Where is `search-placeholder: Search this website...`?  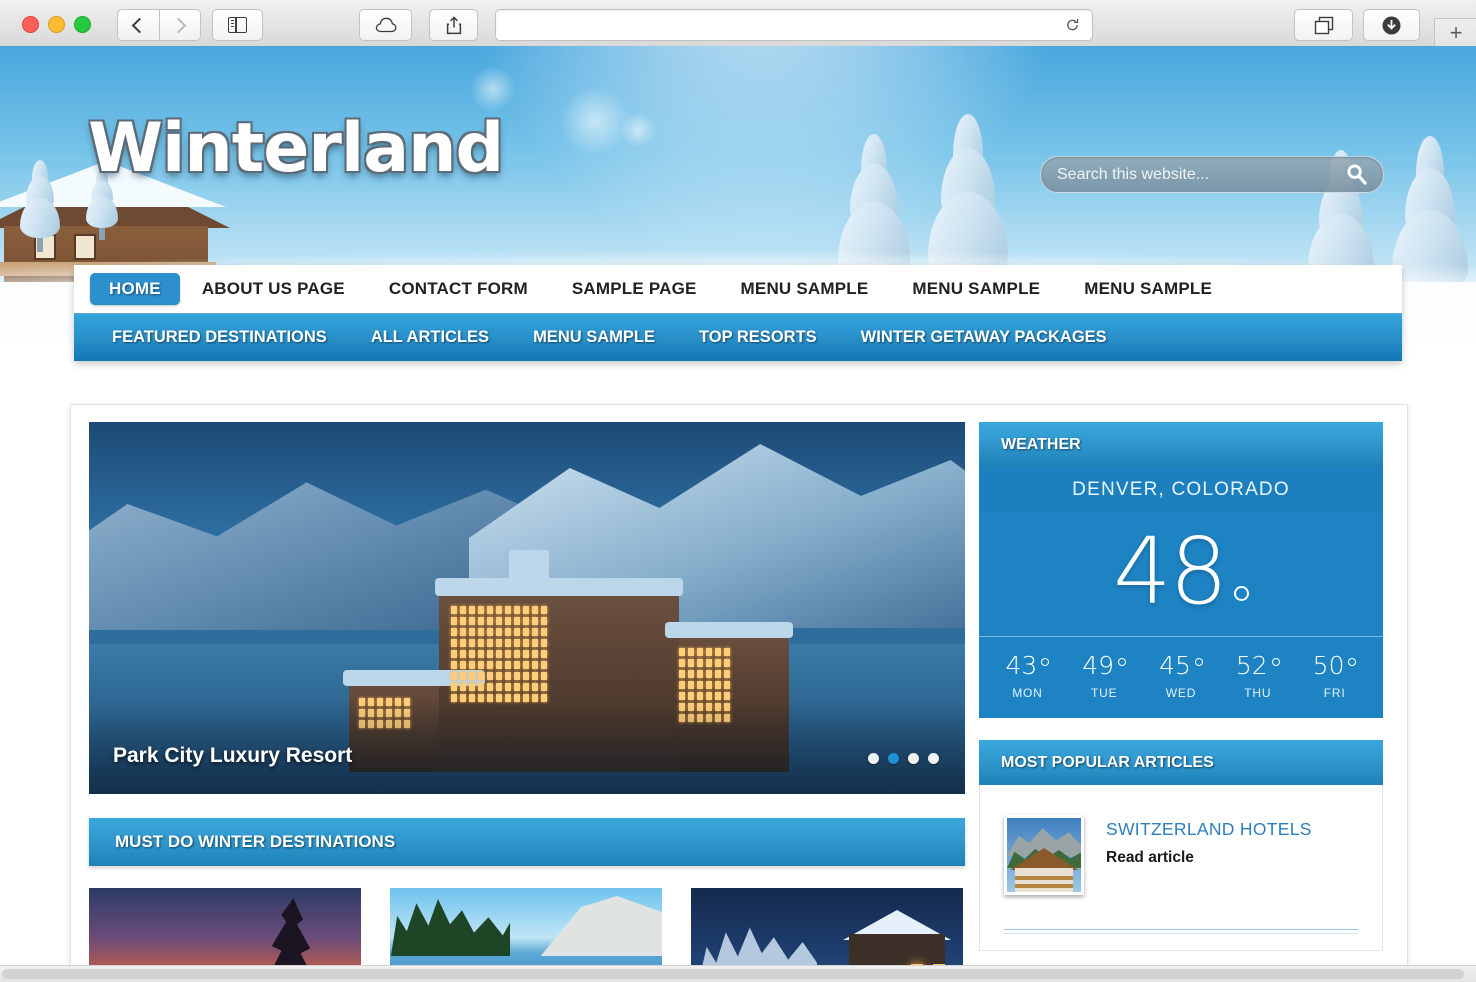 search-placeholder: Search this website... is located at coordinates (1133, 174).